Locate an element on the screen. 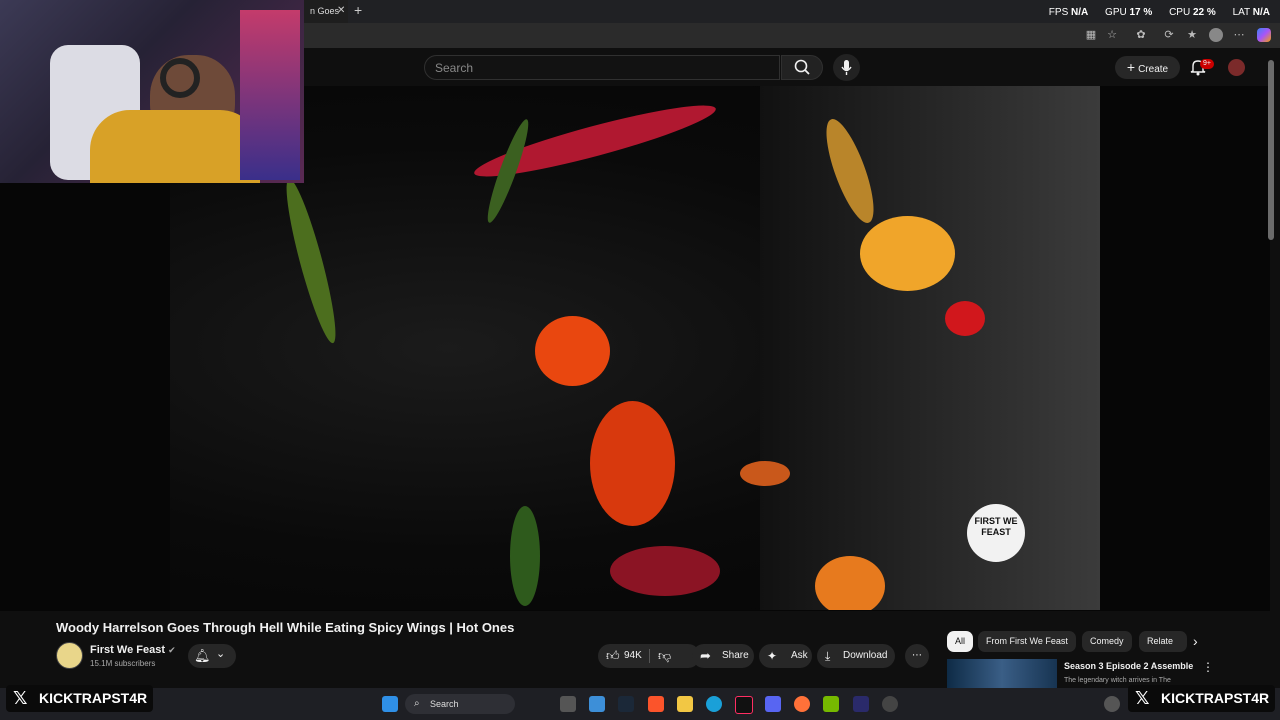  profile-avatar is located at coordinates (1216, 35).